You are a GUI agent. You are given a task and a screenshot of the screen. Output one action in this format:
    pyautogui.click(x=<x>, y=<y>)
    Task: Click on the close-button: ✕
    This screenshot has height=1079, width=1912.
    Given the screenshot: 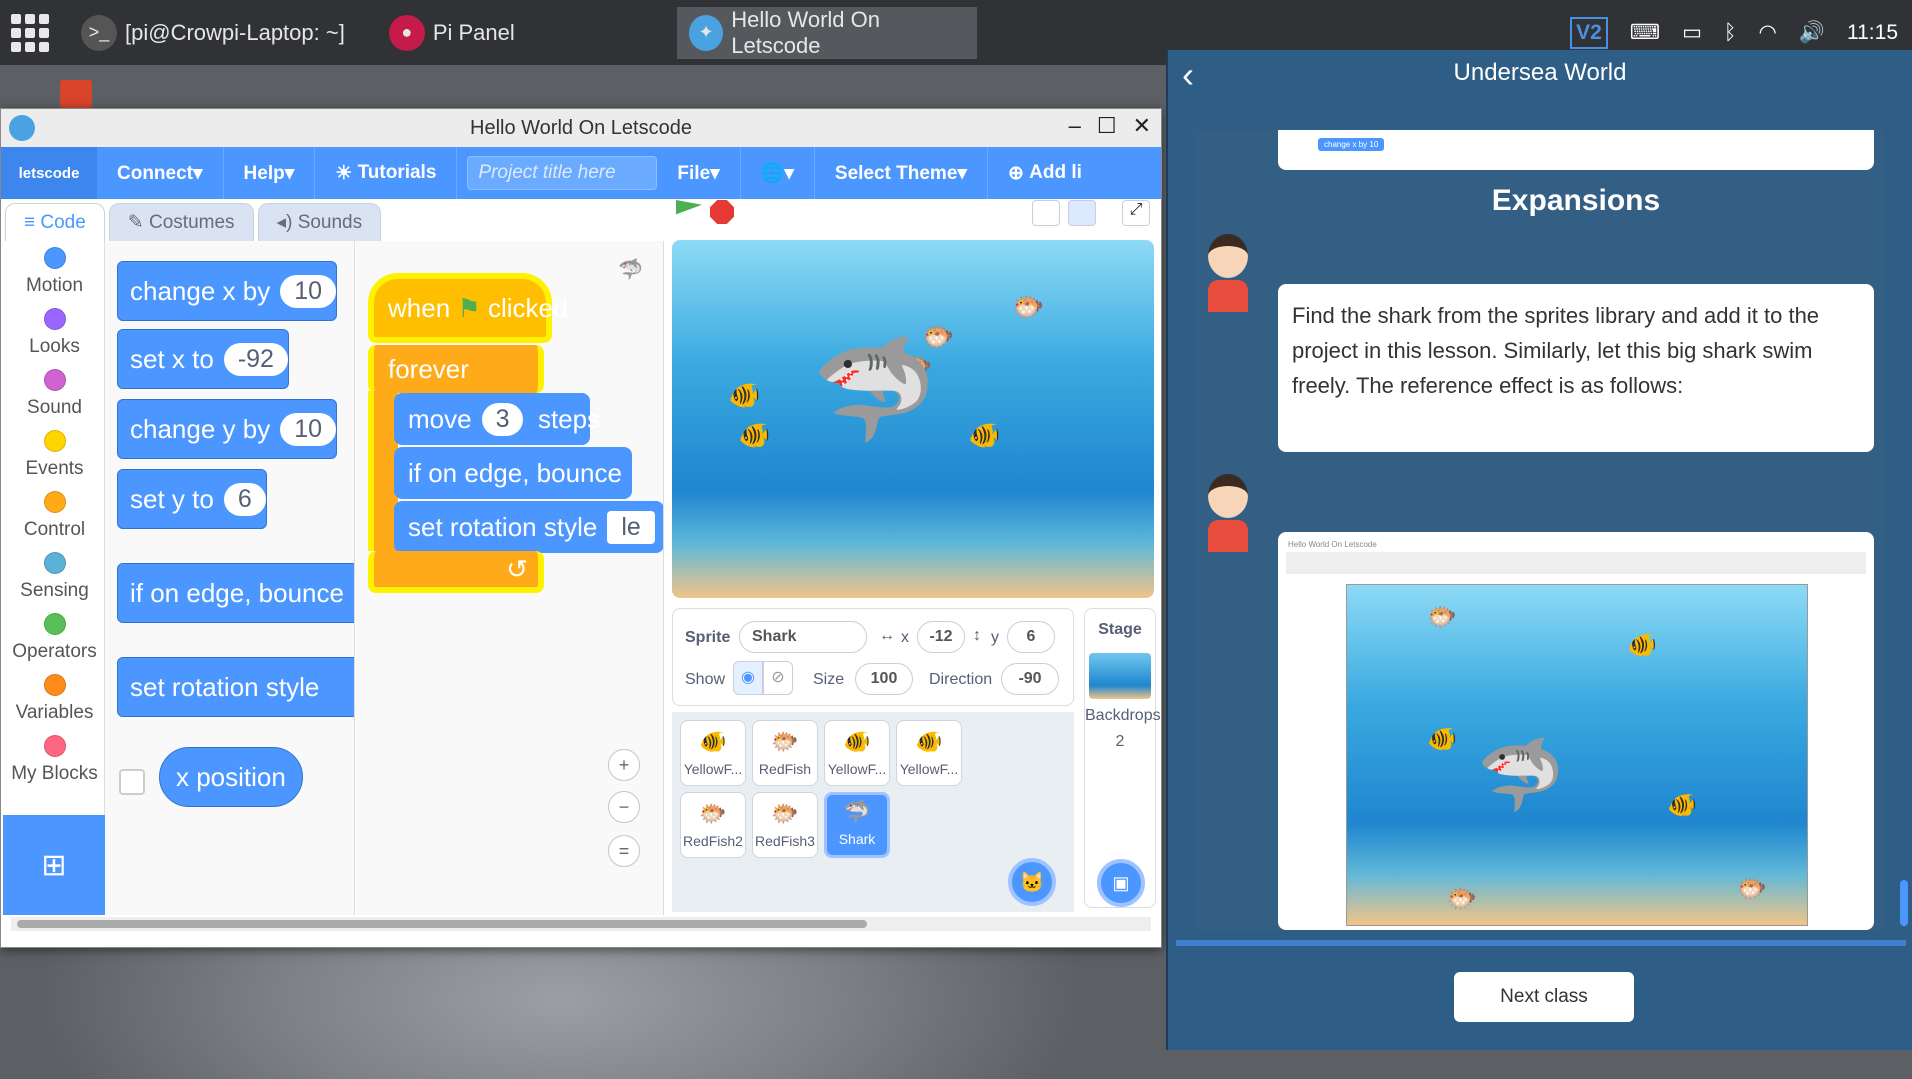 What is the action you would take?
    pyautogui.click(x=1142, y=126)
    